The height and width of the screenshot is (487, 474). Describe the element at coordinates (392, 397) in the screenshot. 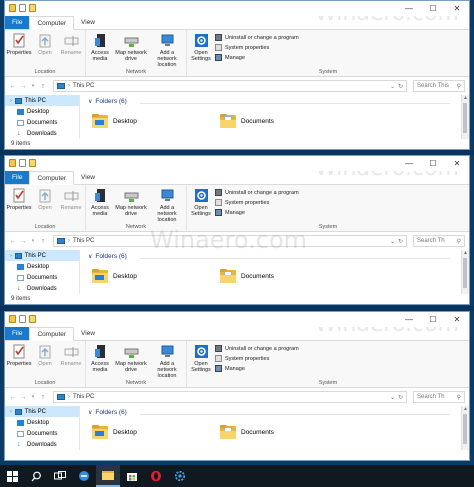

I see `address-dropdown-chevron-icon: ⌄` at that location.